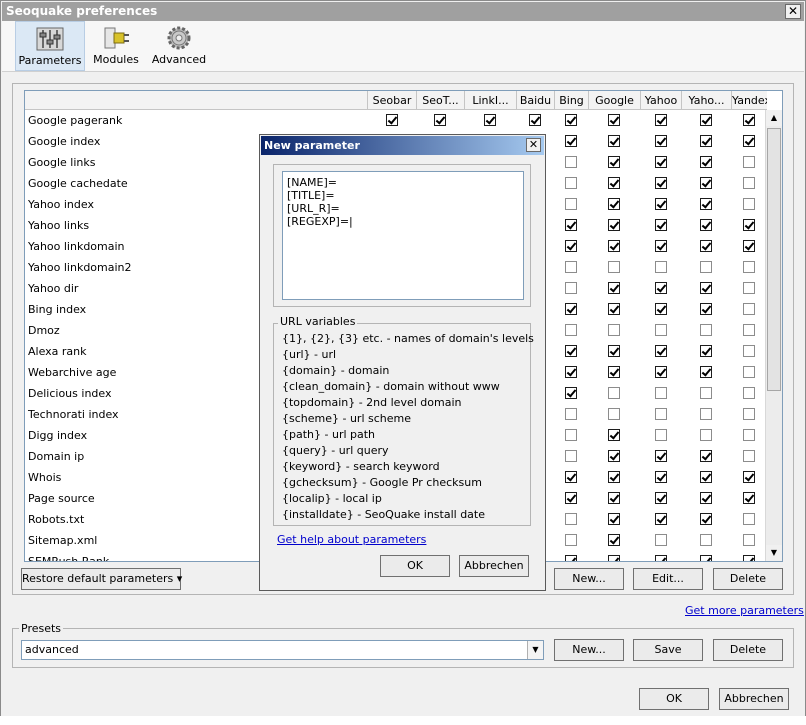 This screenshot has width=806, height=725. I want to click on table-row: Google pagerank, so click(396, 120).